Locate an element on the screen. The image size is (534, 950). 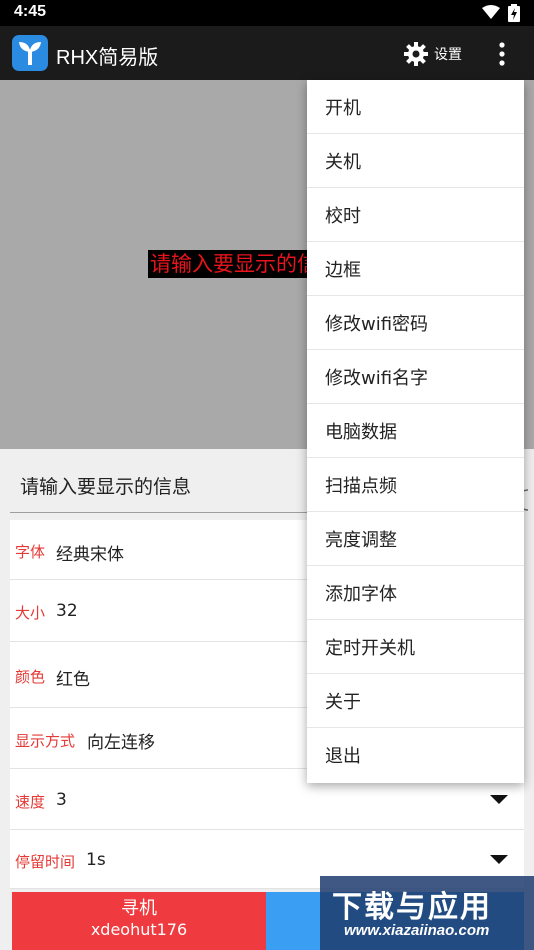
menu-item-scan-frequency: 扫描点频 is located at coordinates (415, 485).